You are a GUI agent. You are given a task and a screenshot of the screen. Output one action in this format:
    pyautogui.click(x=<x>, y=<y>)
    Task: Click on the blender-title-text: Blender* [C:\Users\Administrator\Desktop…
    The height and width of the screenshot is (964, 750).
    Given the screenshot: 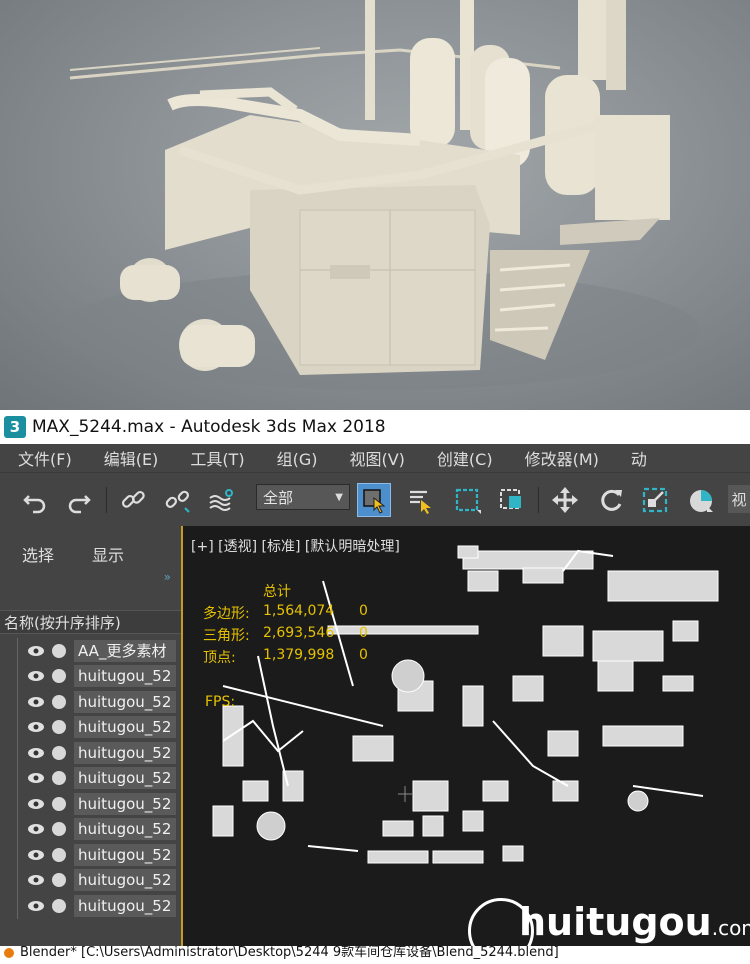 What is the action you would take?
    pyautogui.click(x=289, y=953)
    